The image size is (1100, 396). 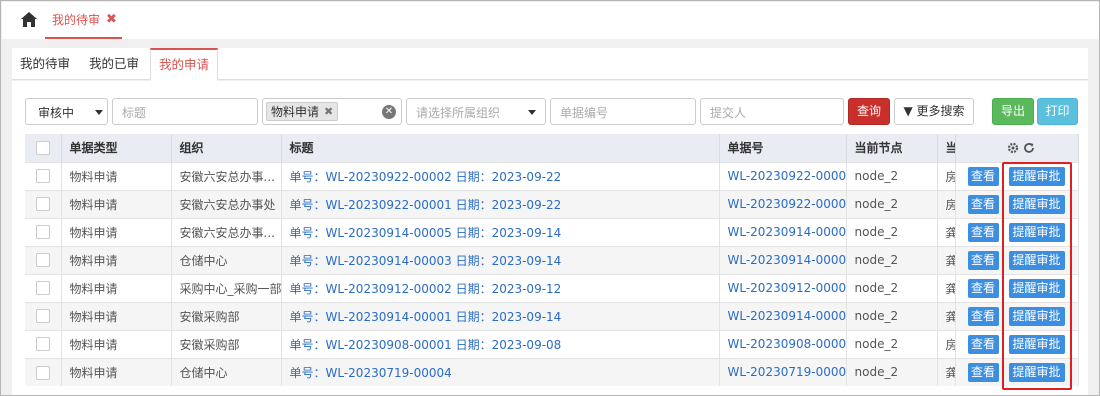 I want to click on home-icon, so click(x=29, y=19).